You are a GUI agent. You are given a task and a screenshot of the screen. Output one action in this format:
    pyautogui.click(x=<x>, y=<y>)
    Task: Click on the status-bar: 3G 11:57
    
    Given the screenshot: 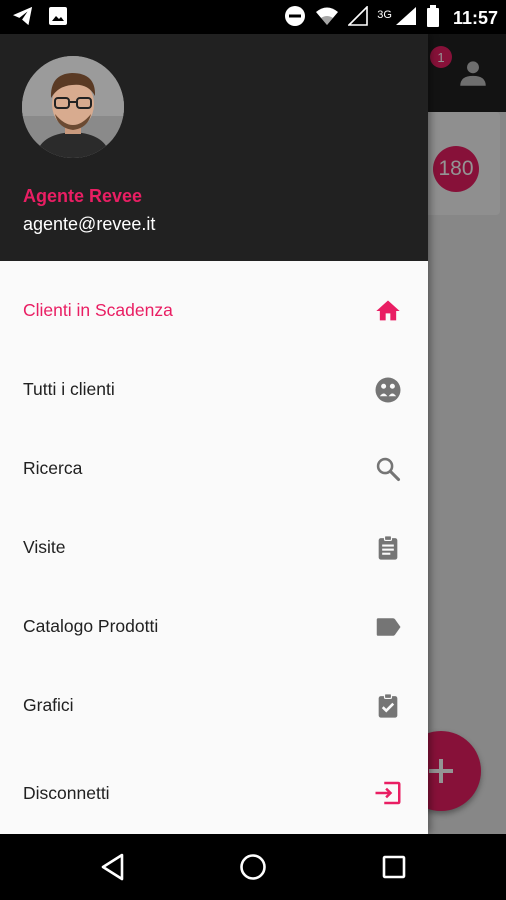 What is the action you would take?
    pyautogui.click(x=253, y=17)
    